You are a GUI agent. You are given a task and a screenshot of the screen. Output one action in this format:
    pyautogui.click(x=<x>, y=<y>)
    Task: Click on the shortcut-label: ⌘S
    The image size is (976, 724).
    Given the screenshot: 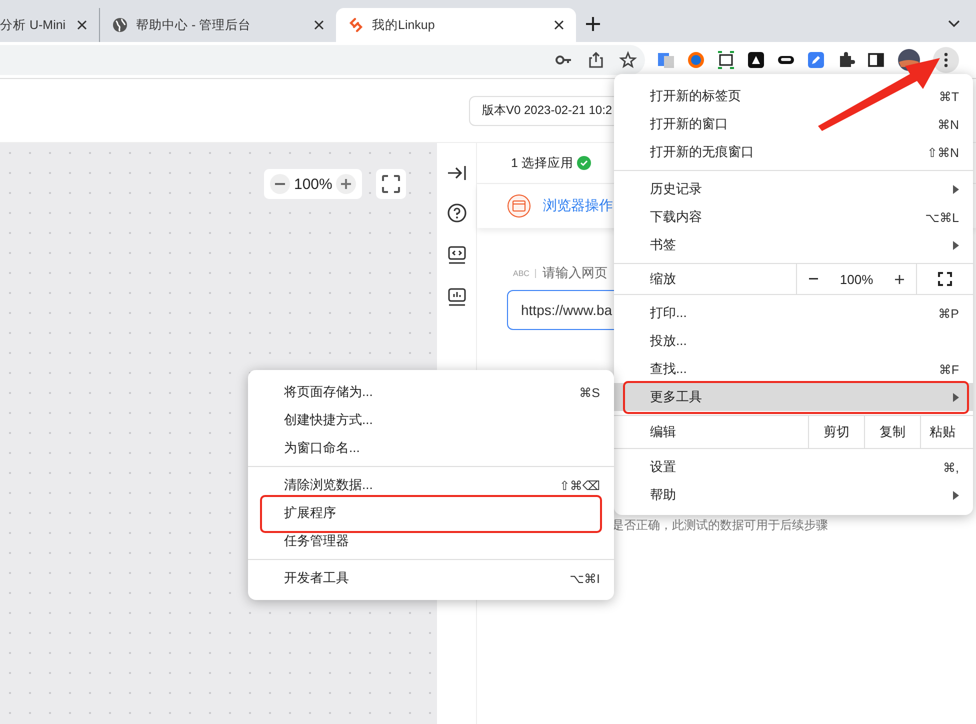 What is the action you would take?
    pyautogui.click(x=589, y=392)
    